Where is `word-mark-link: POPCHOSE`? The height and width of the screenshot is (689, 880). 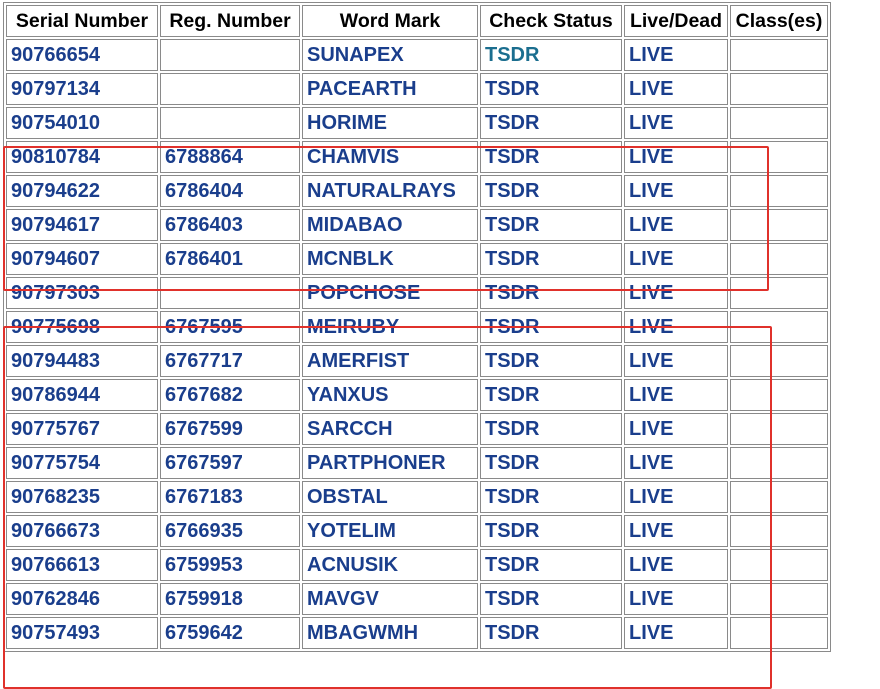 word-mark-link: POPCHOSE is located at coordinates (363, 293).